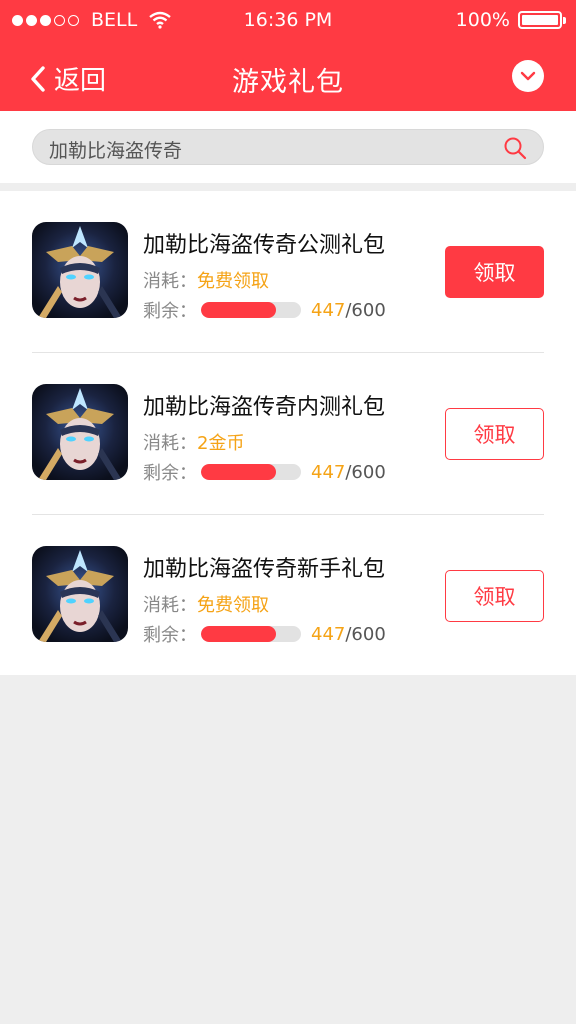 This screenshot has height=1024, width=576. I want to click on status-right: 100%, so click(510, 20).